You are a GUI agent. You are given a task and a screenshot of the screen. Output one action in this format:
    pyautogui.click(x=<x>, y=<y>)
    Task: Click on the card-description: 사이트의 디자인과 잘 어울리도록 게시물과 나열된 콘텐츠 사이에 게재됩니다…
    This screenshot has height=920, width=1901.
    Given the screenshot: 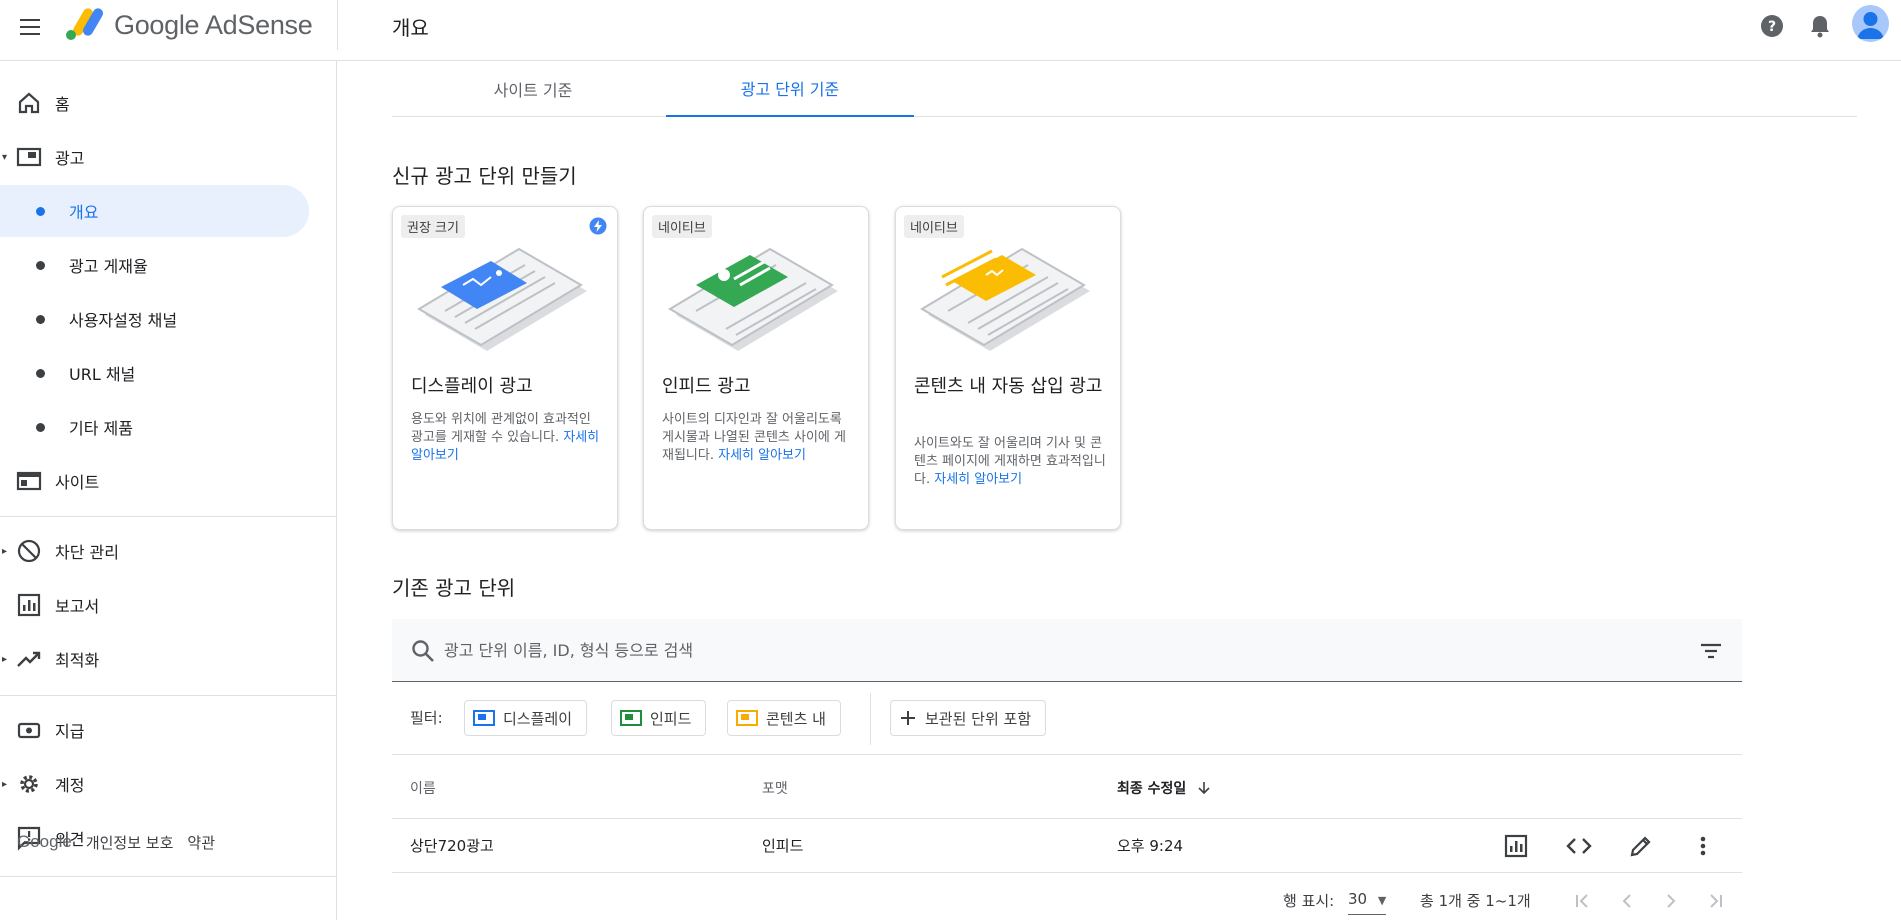 What is the action you would take?
    pyautogui.click(x=759, y=438)
    